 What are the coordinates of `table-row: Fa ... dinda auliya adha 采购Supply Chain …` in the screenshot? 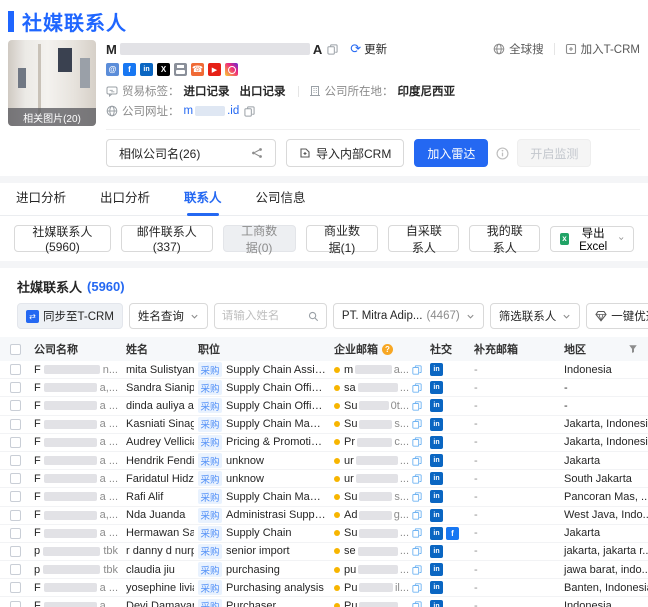 It's located at (324, 406).